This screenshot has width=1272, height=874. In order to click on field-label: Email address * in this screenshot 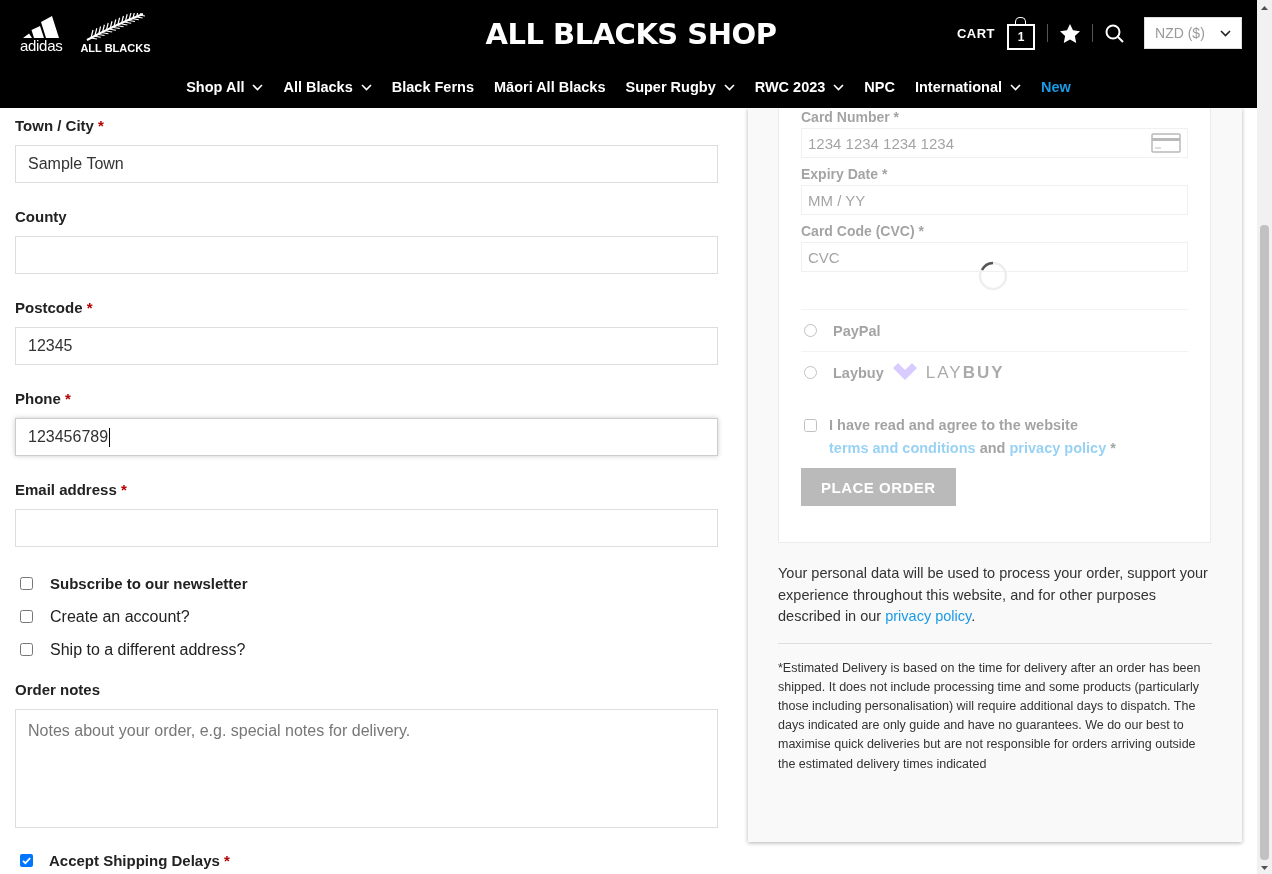, I will do `click(71, 490)`.